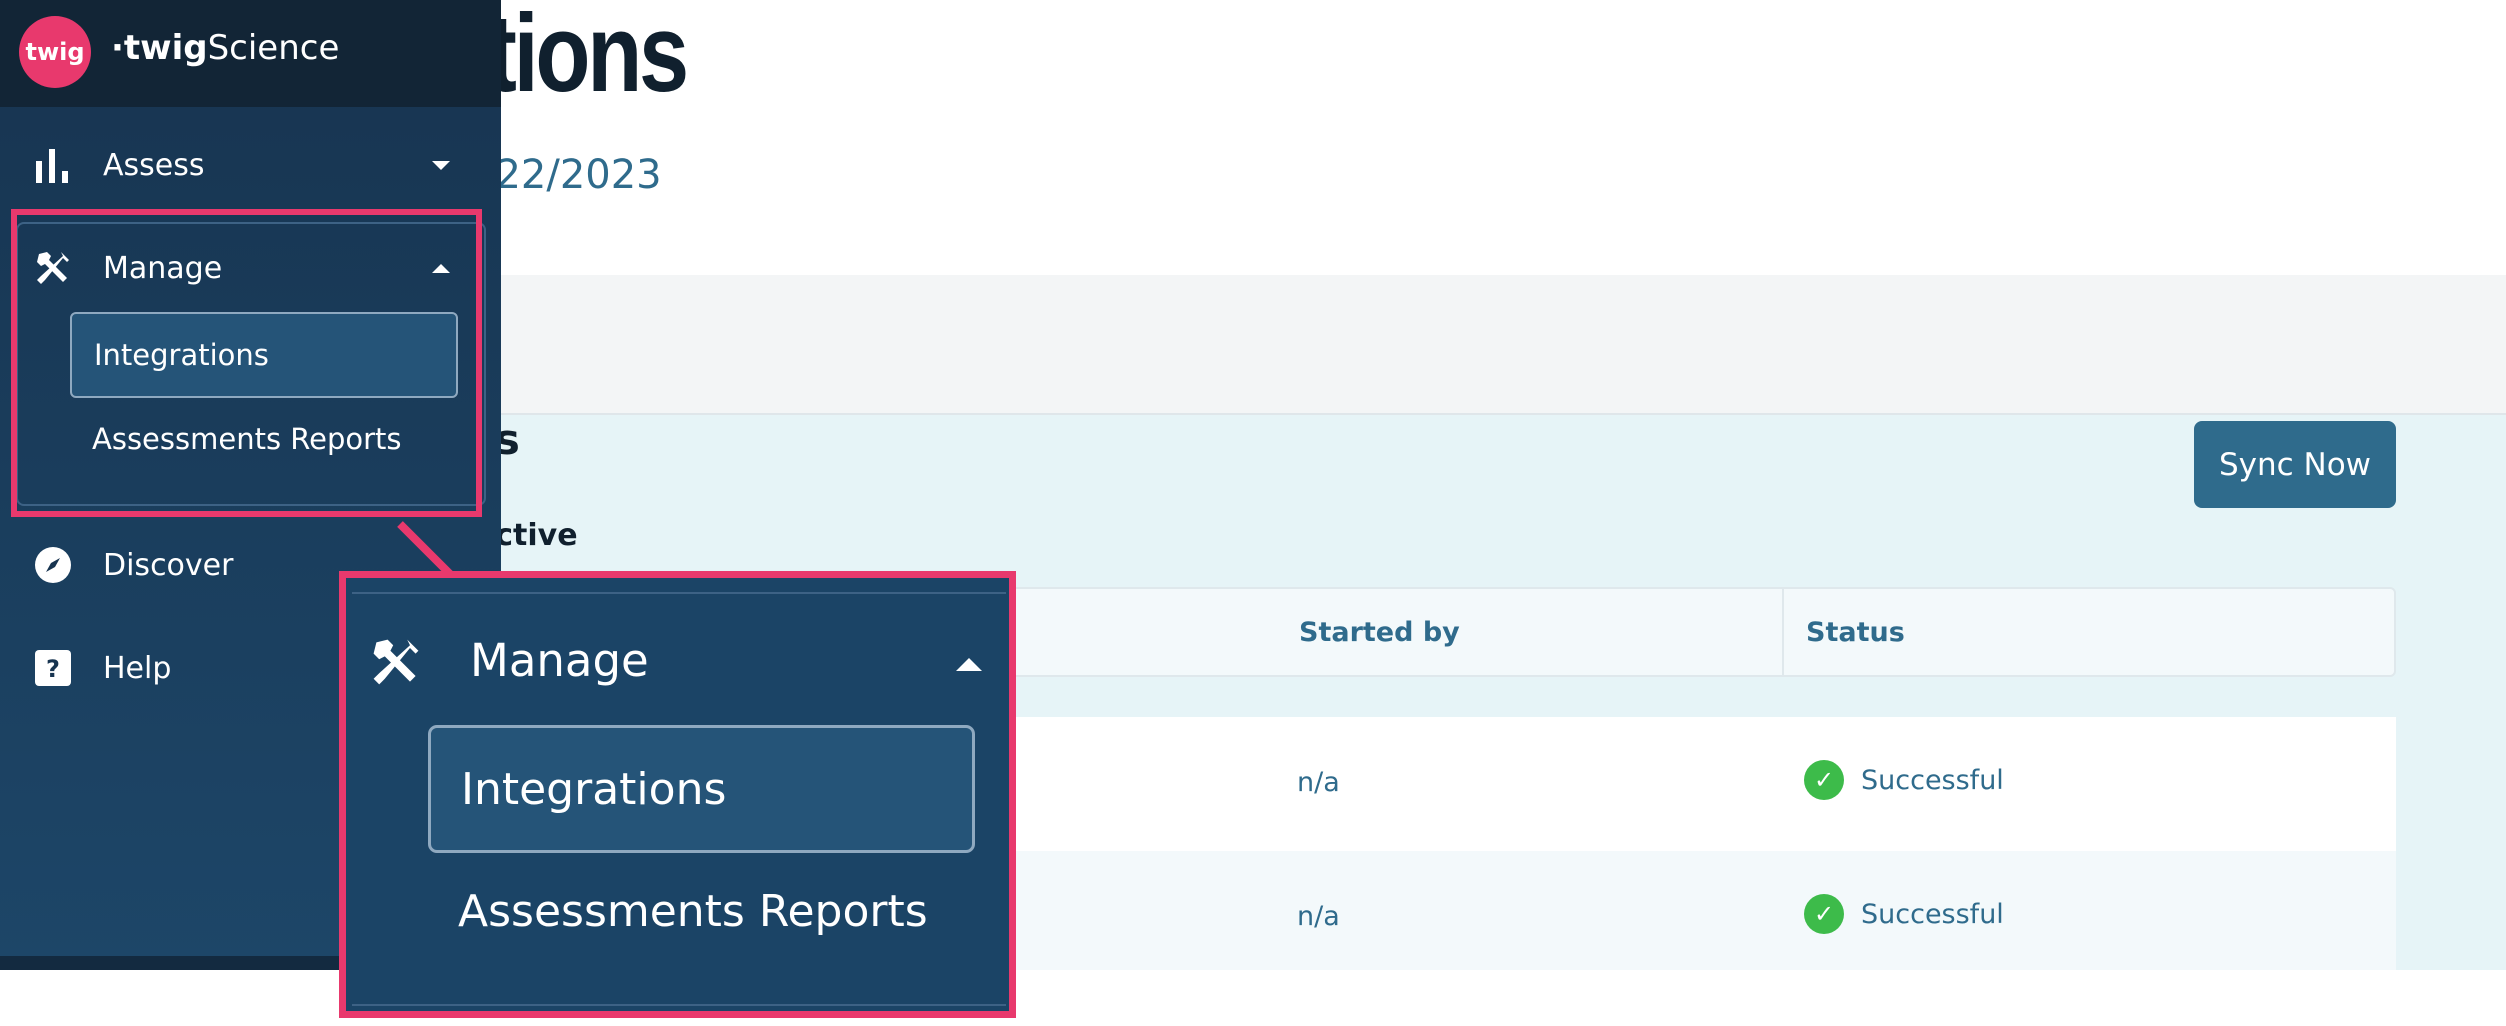  What do you see at coordinates (1379, 632) in the screenshot?
I see `column-header-started-by: Started by` at bounding box center [1379, 632].